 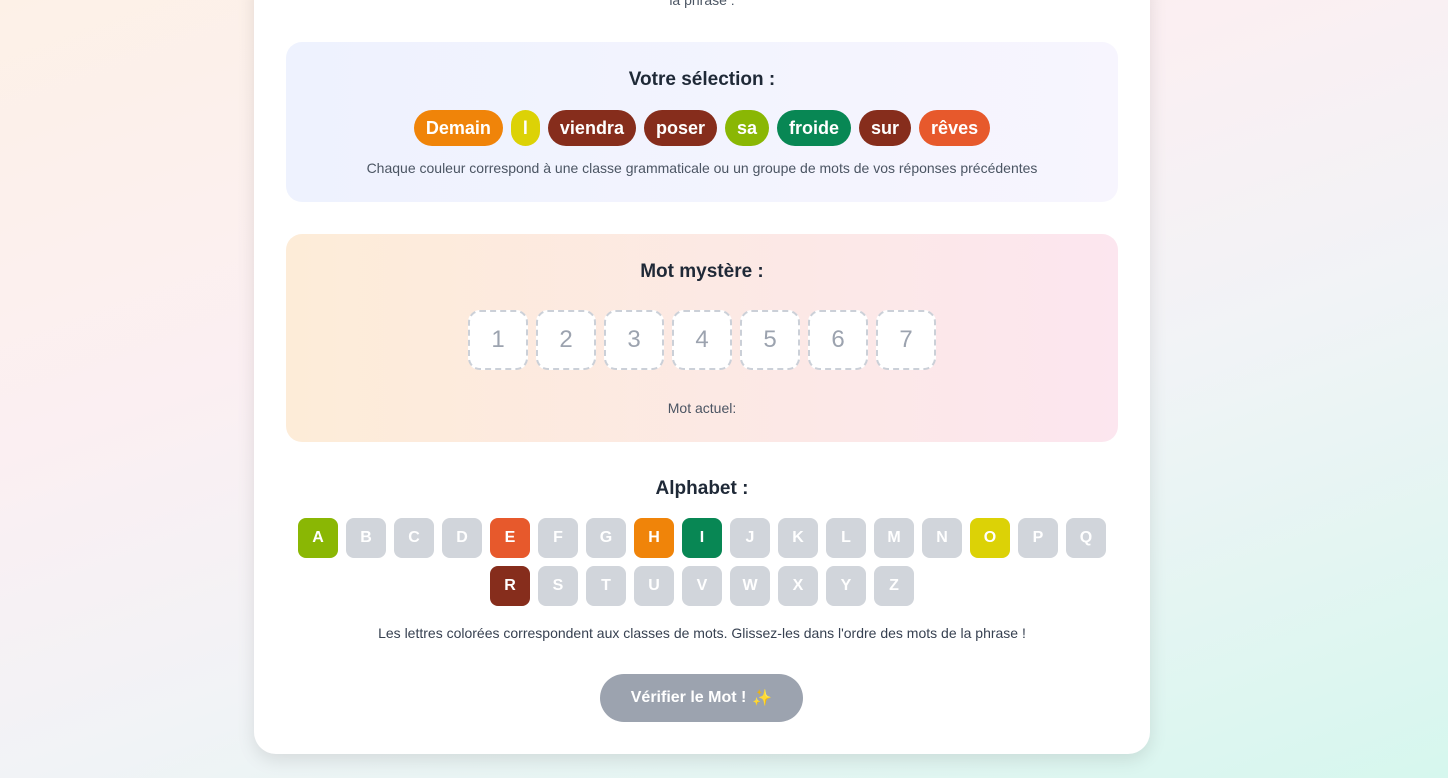 I want to click on letter-tile-d: D, so click(x=462, y=538).